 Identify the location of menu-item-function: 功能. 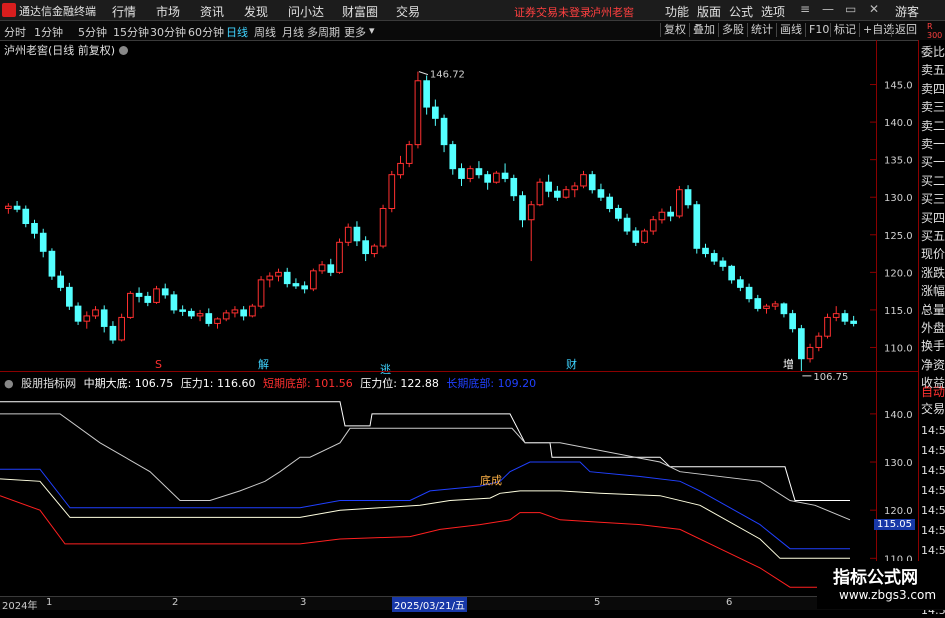
(677, 11).